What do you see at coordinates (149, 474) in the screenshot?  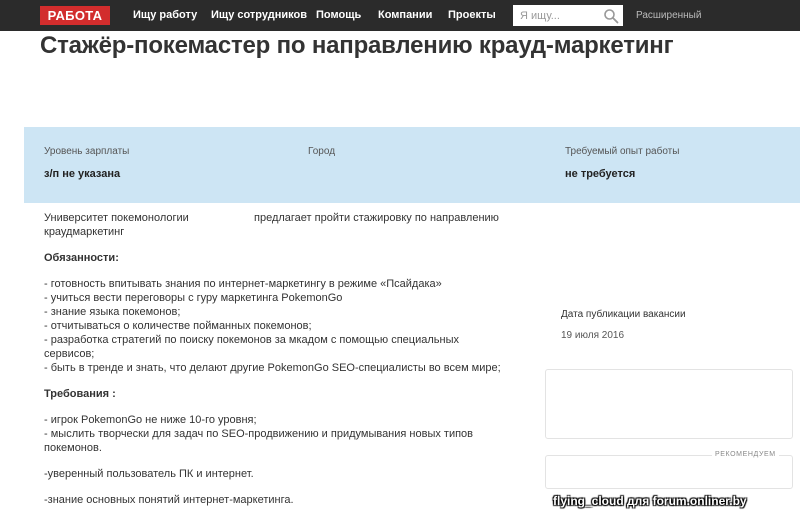 I see `extra-requirement: -уверенный пользователь ПК и интернет.` at bounding box center [149, 474].